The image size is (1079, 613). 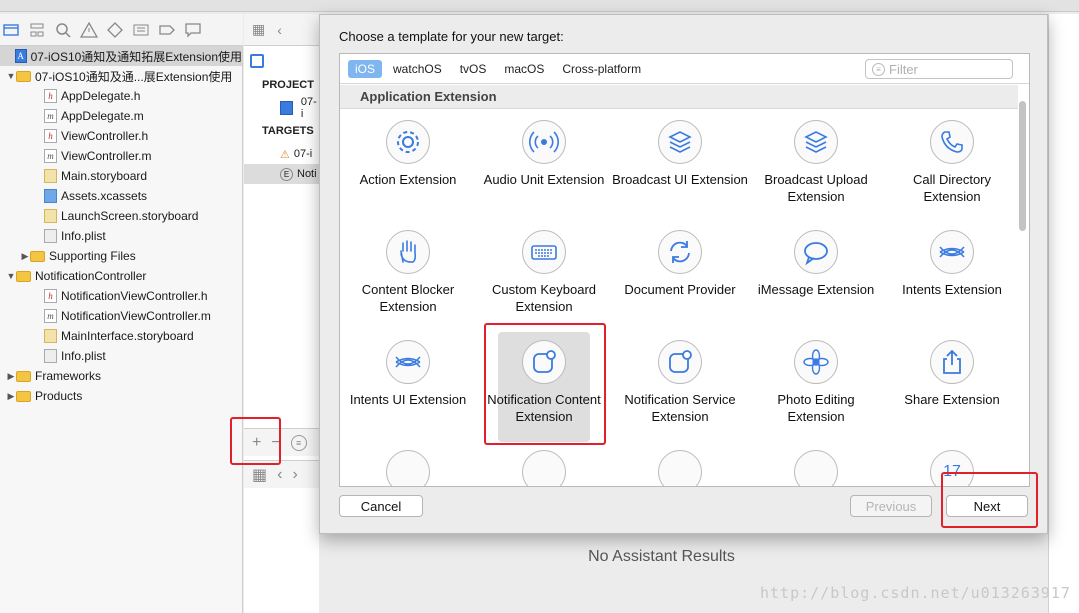 What do you see at coordinates (193, 30) in the screenshot?
I see `report-icon` at bounding box center [193, 30].